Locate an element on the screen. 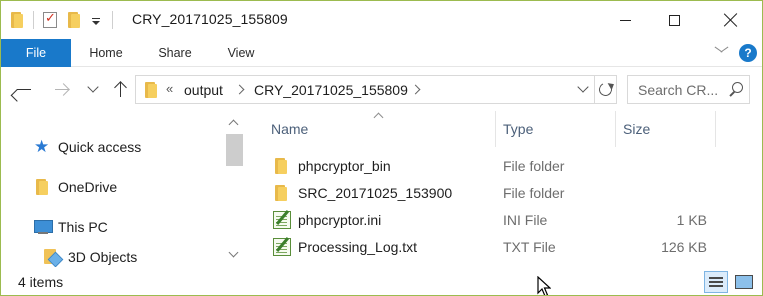  sidebar-item-label: This PC is located at coordinates (83, 227).